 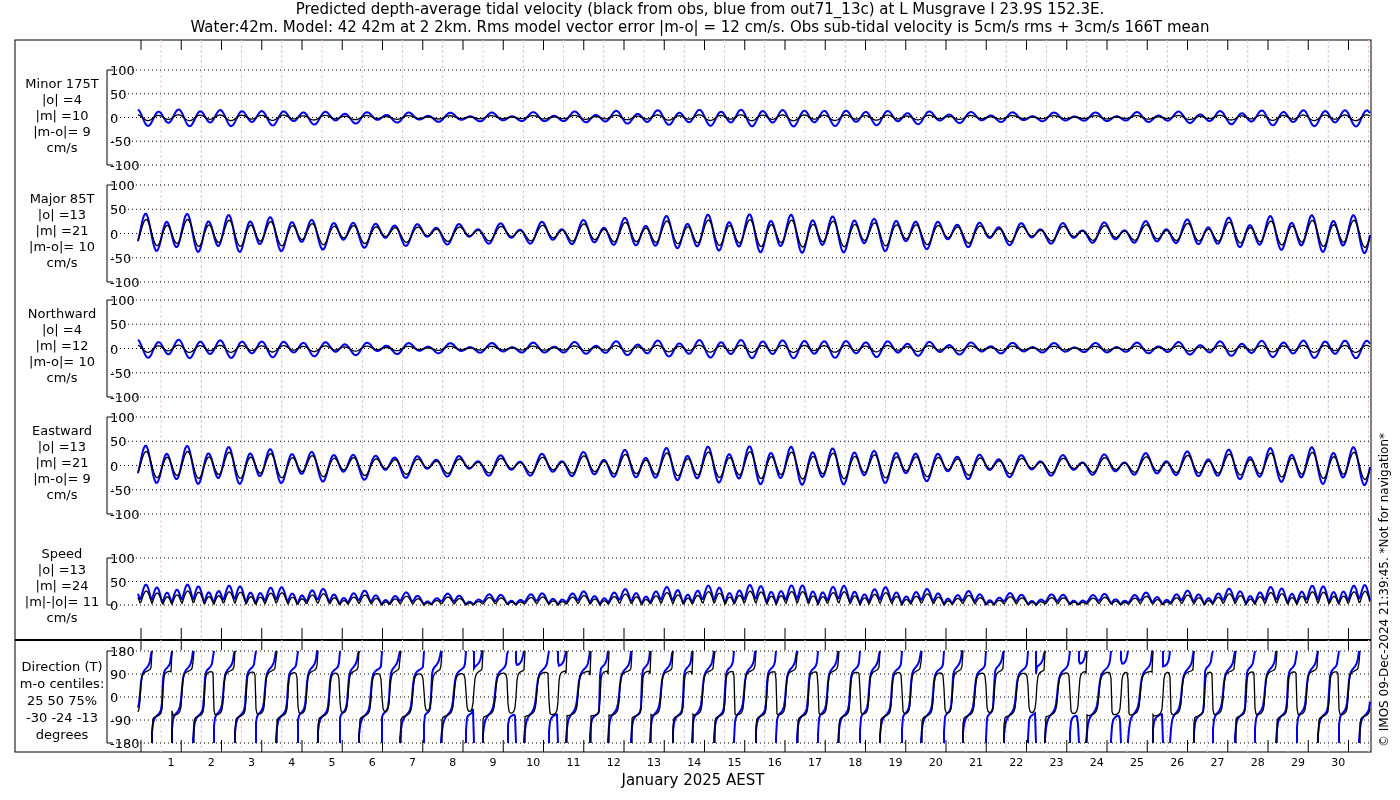 I want to click on panel-label: -30 -24 -13, so click(x=62, y=717).